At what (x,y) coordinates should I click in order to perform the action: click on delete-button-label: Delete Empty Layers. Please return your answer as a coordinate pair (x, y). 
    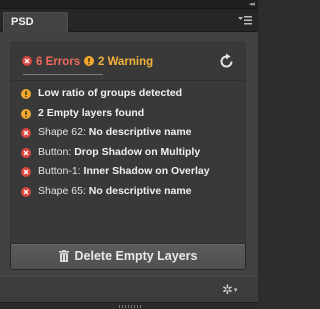
    Looking at the image, I should click on (136, 256).